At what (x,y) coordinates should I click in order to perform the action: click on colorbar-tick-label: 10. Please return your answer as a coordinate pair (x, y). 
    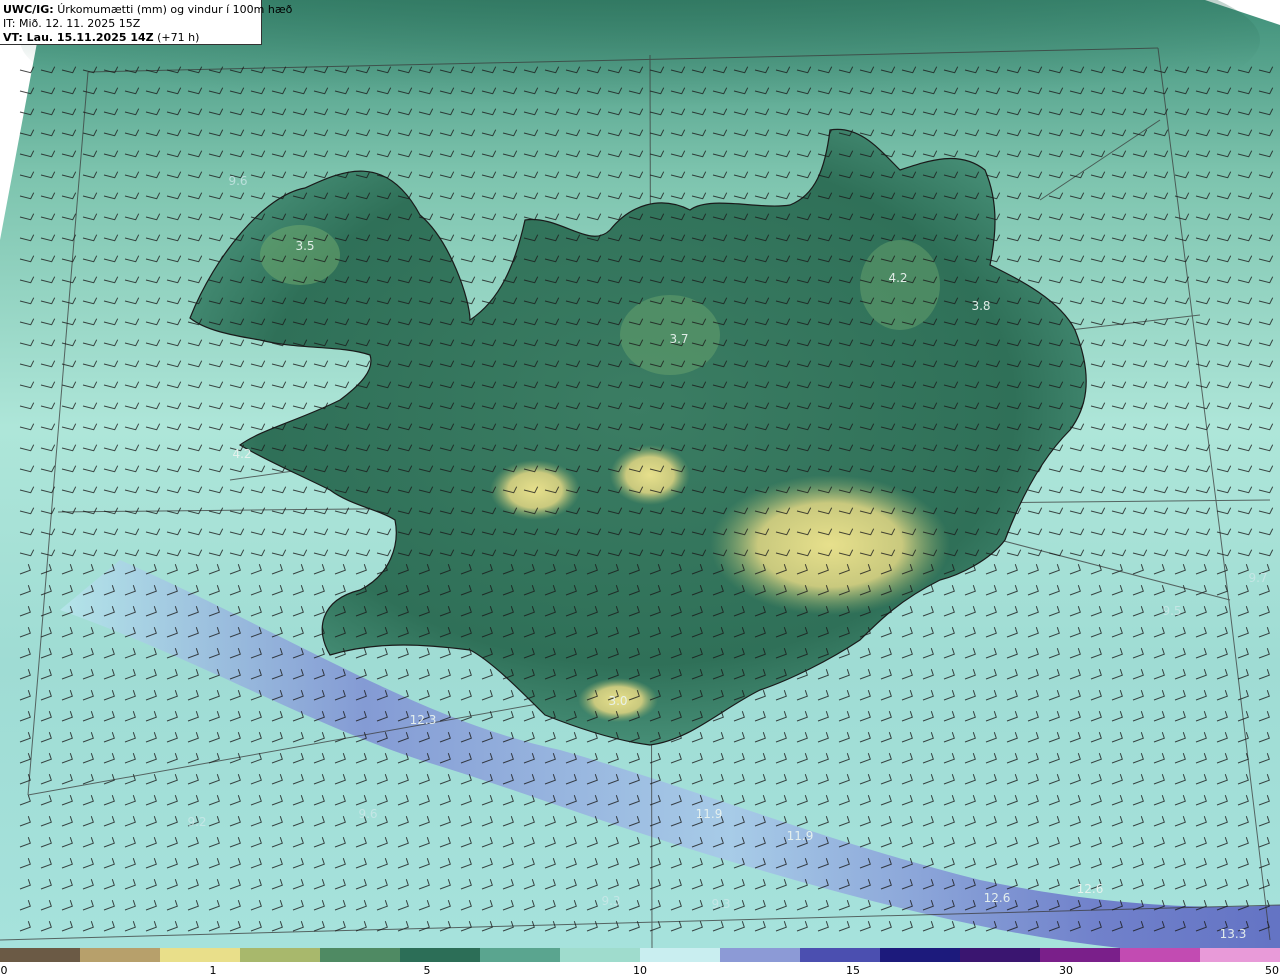
    Looking at the image, I should click on (640, 970).